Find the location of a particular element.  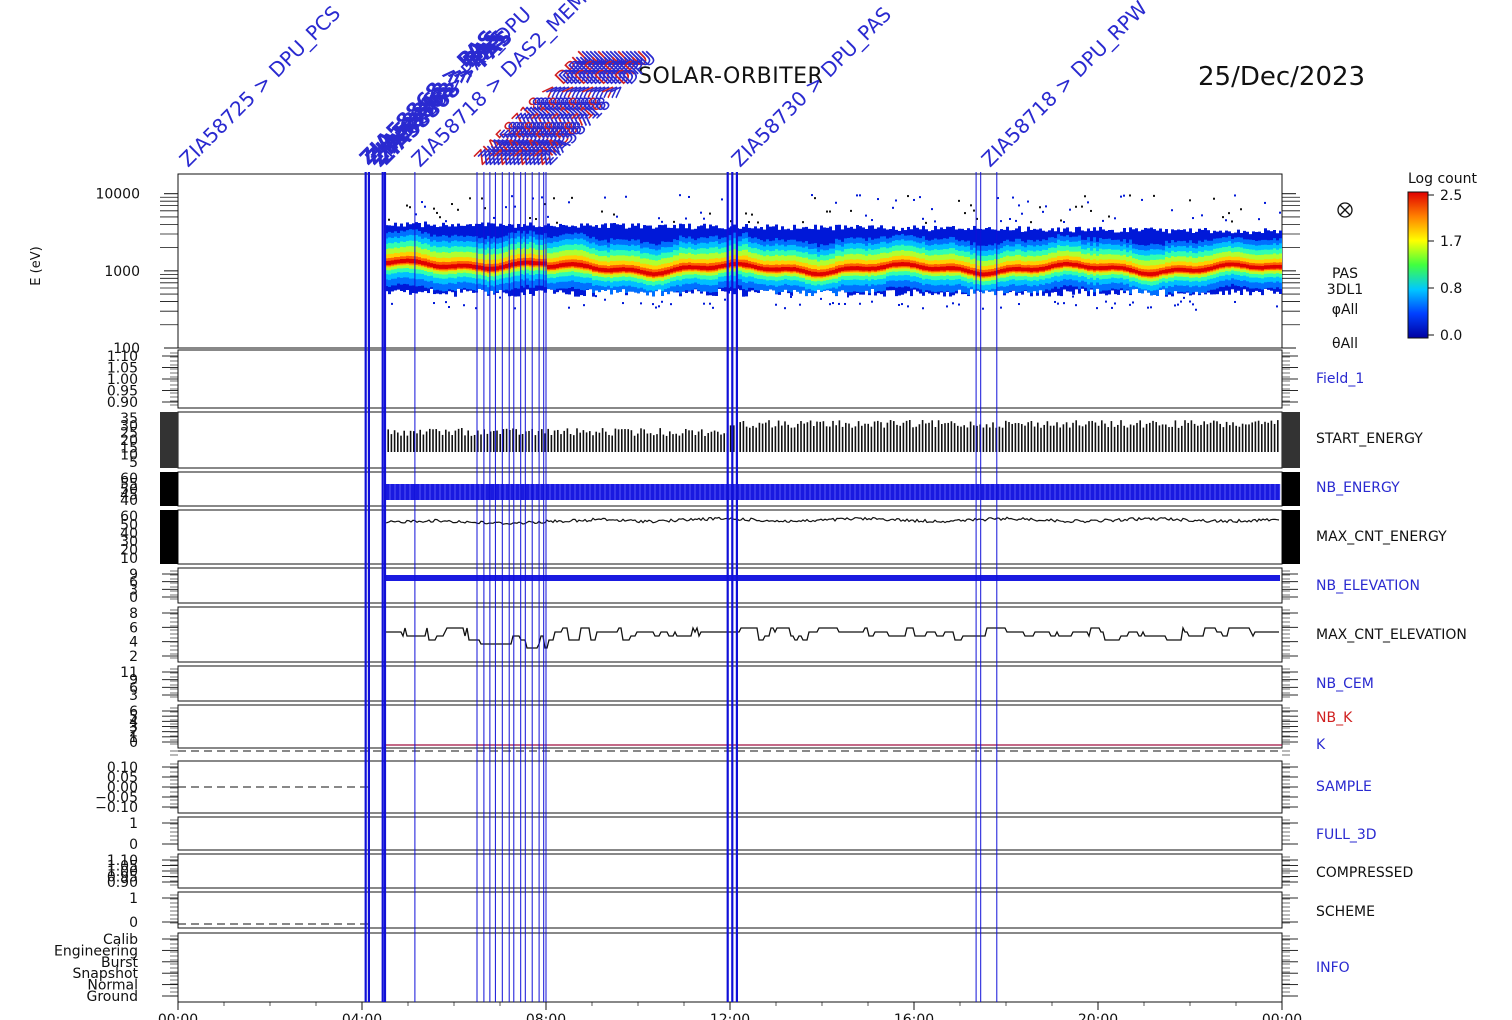

spectrogram-ylabel: E (eV) is located at coordinates (36, 265).